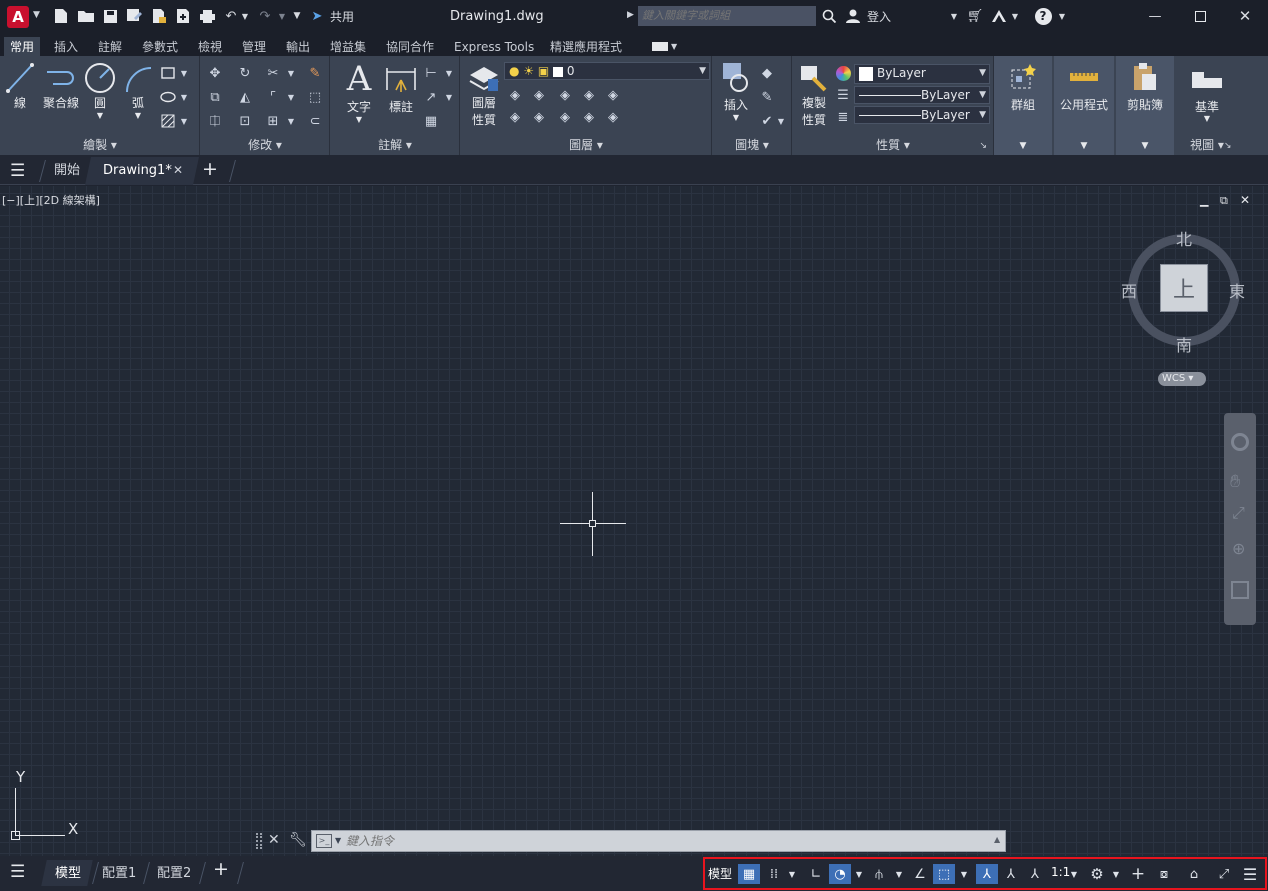 The height and width of the screenshot is (891, 1268). Describe the element at coordinates (110, 16) in the screenshot. I see `save-icon` at that location.